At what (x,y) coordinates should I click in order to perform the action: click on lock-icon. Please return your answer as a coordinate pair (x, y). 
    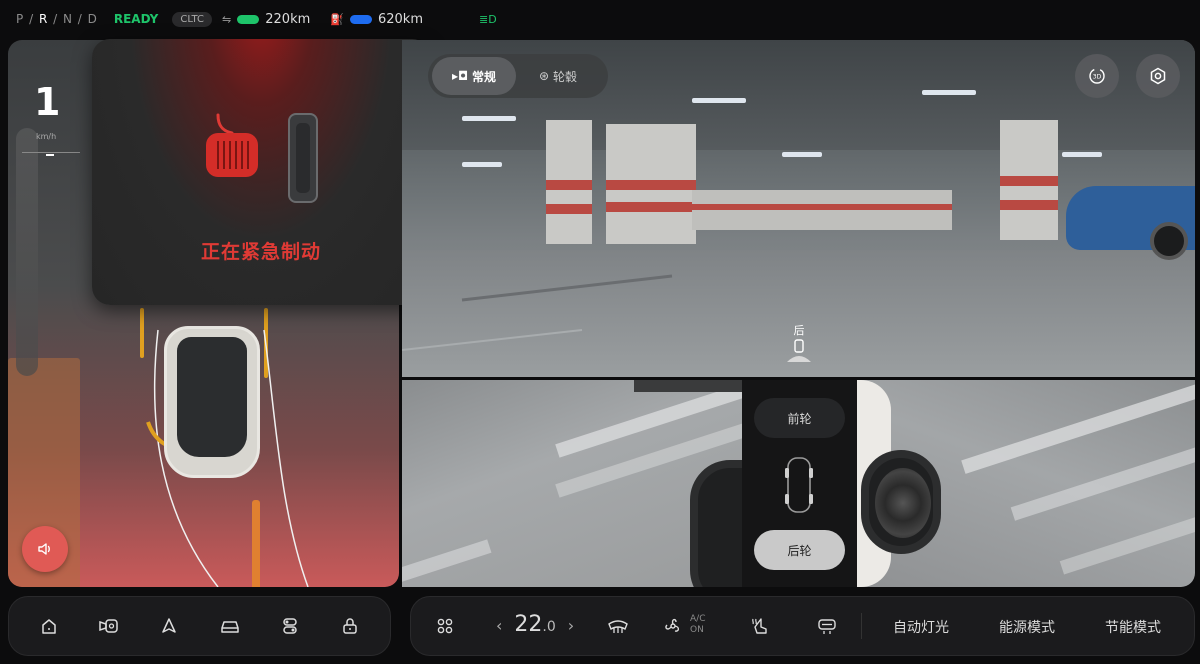
    Looking at the image, I should click on (350, 626).